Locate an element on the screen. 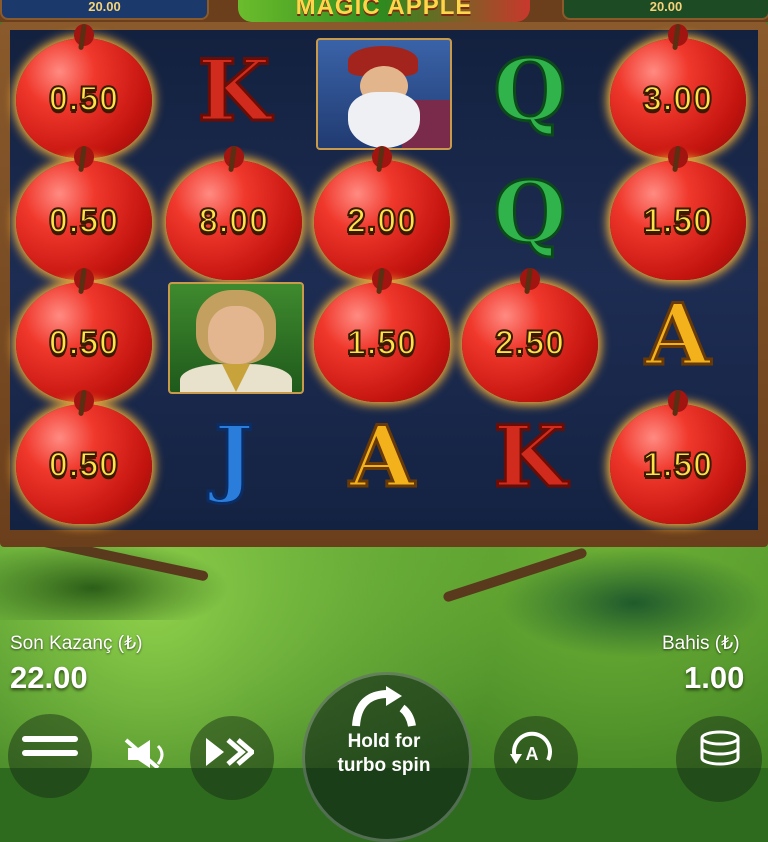 The image size is (768, 842). apple-value: 2.50 is located at coordinates (530, 343).